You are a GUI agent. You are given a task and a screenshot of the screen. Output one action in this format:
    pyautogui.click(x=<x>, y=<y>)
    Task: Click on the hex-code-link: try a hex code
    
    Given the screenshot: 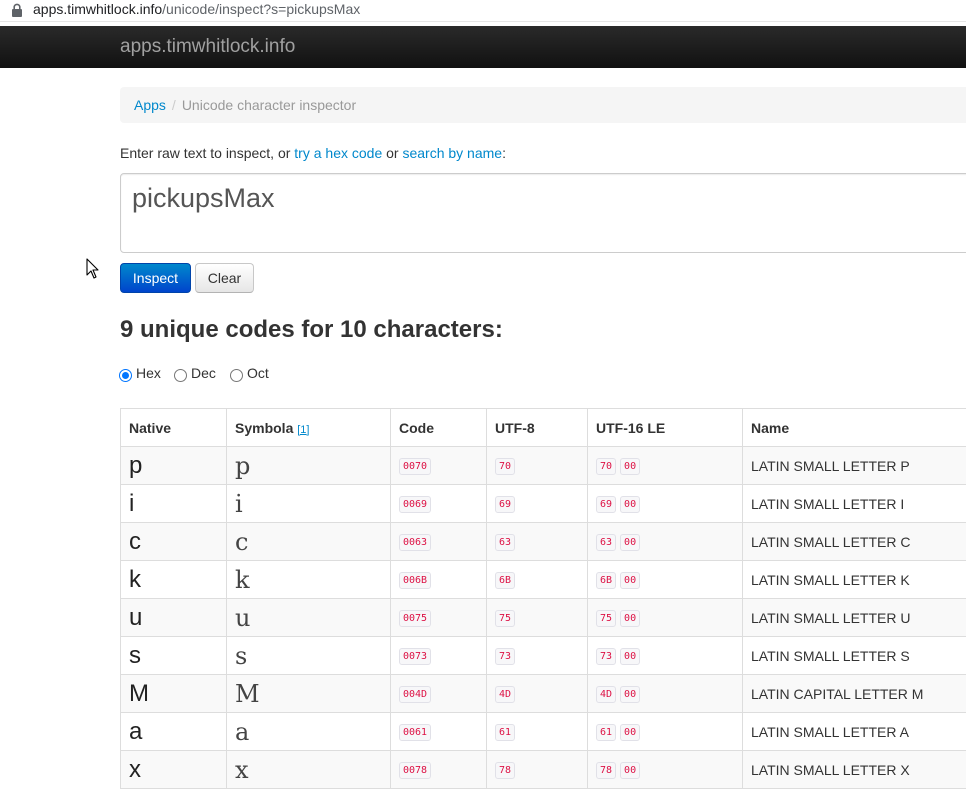 What is the action you would take?
    pyautogui.click(x=338, y=153)
    